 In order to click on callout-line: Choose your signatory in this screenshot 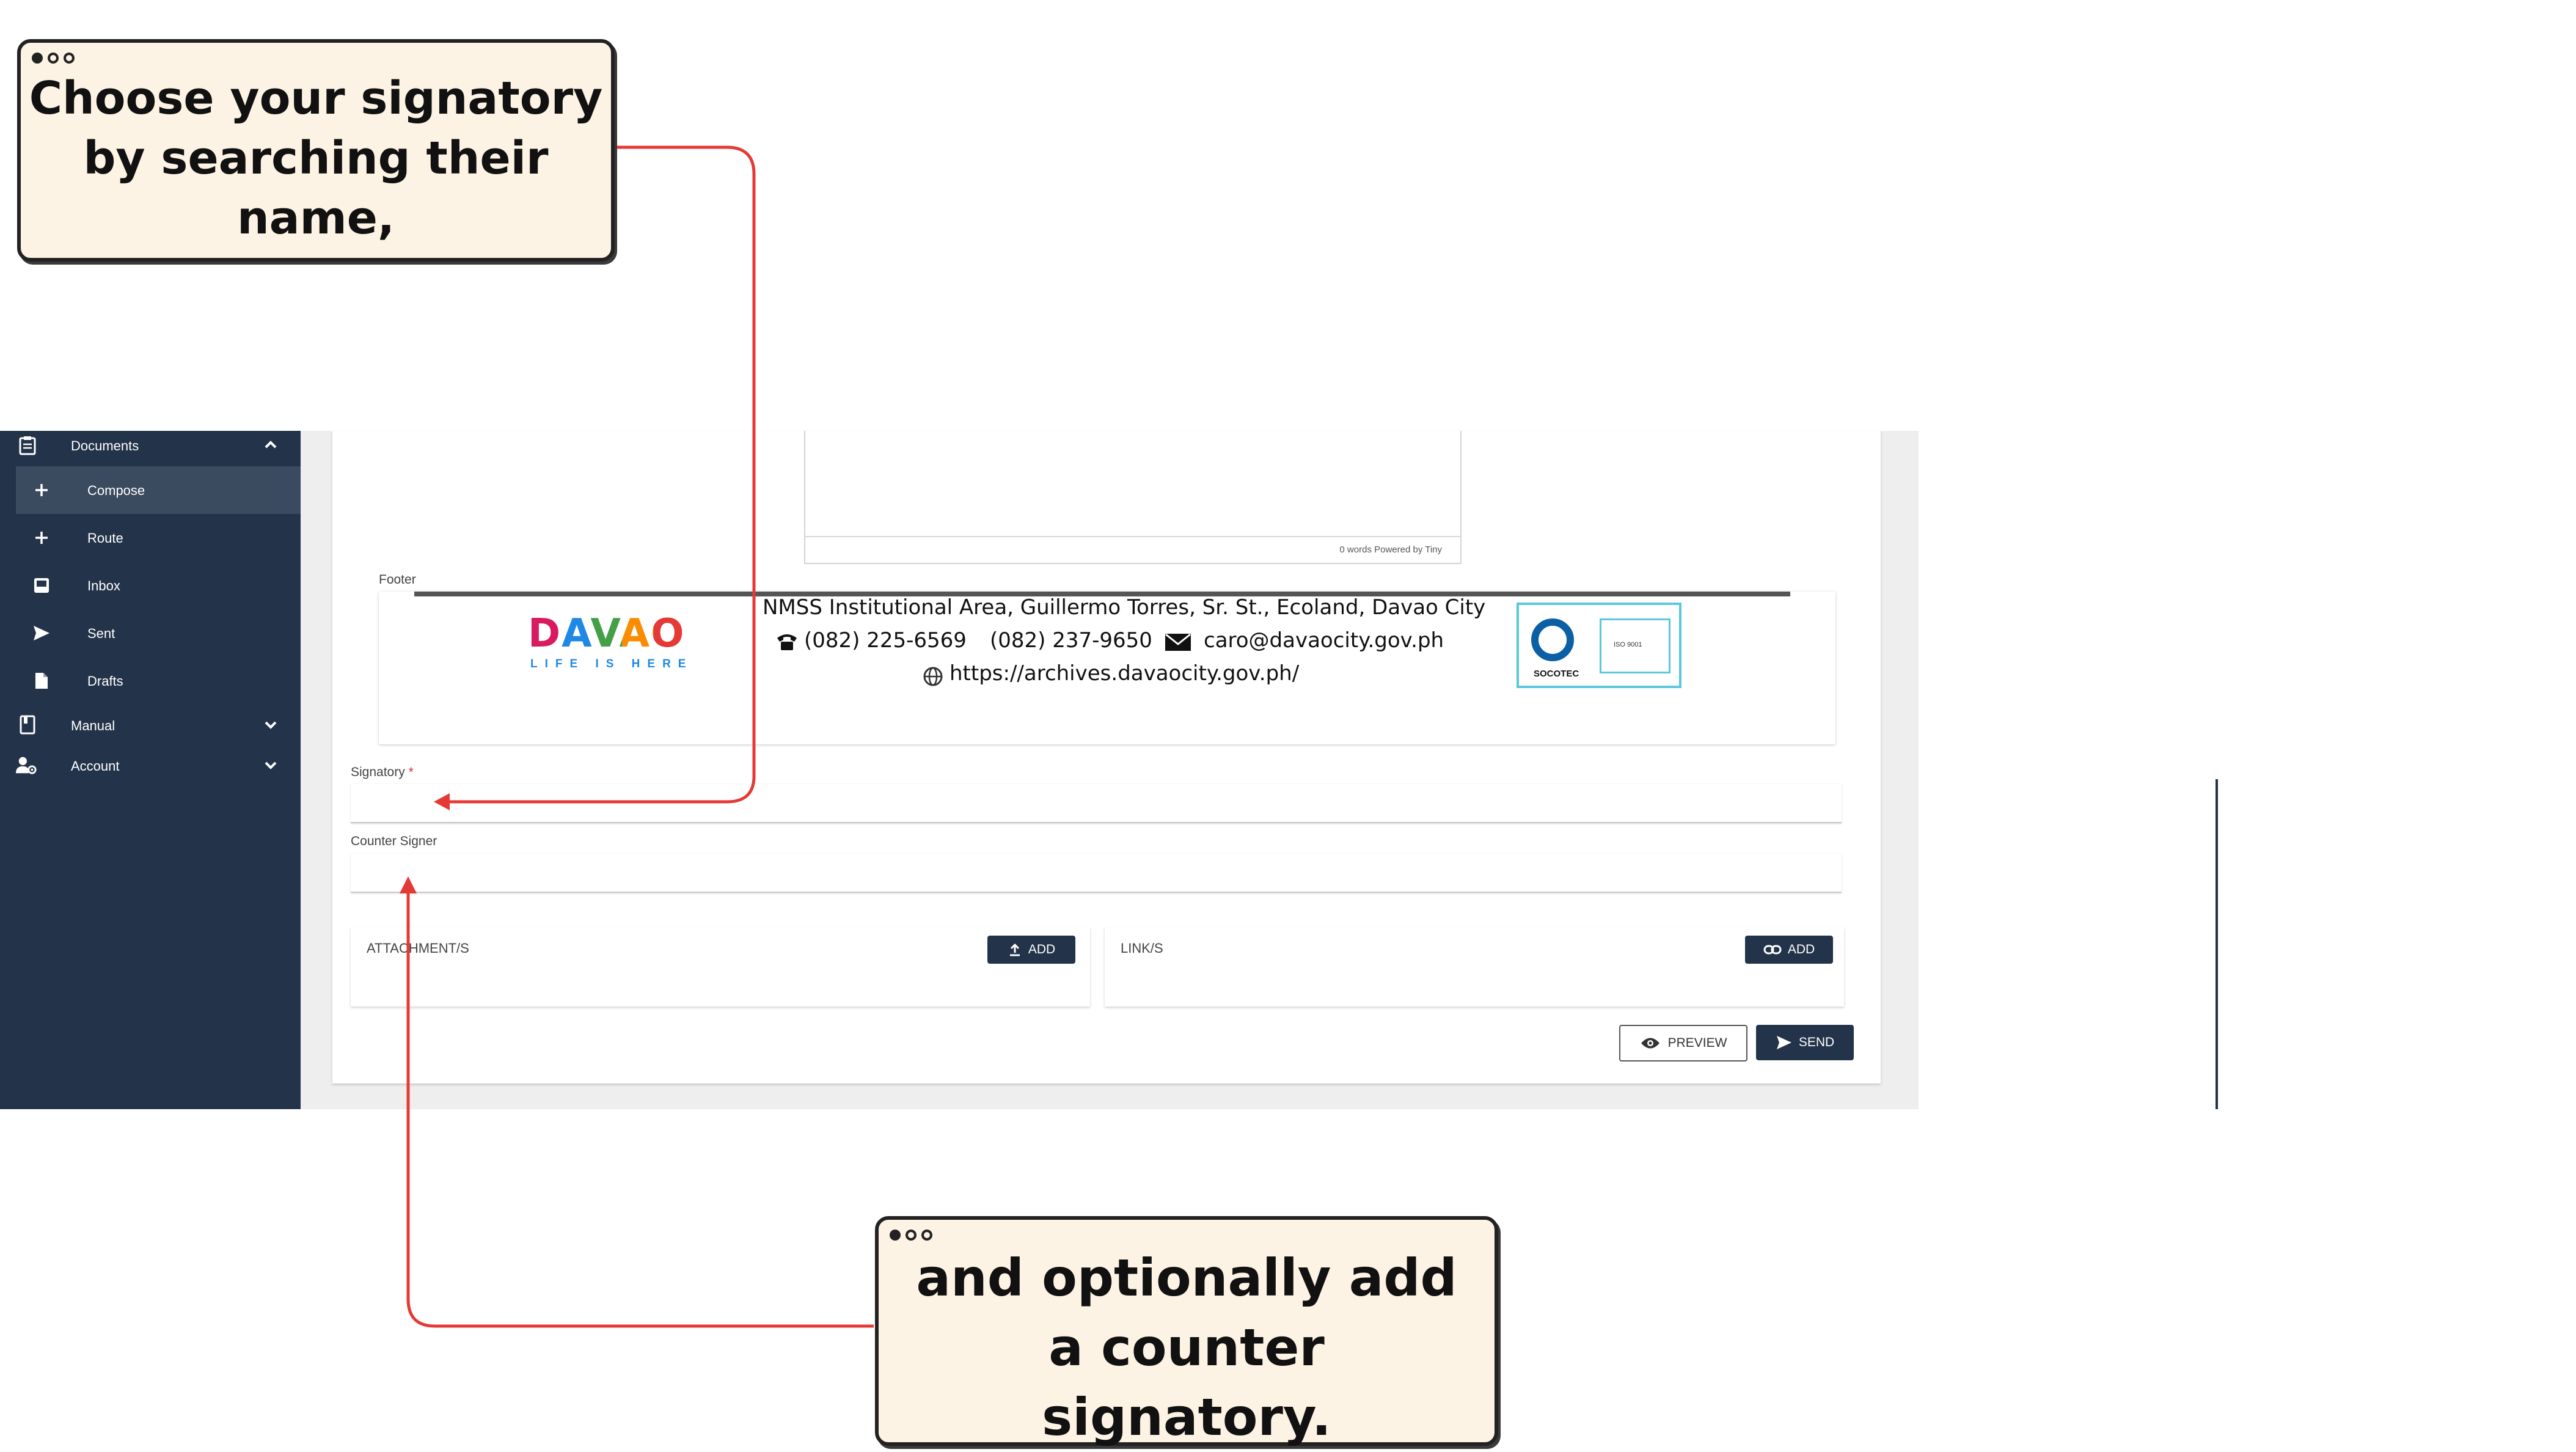, I will do `click(316, 99)`.